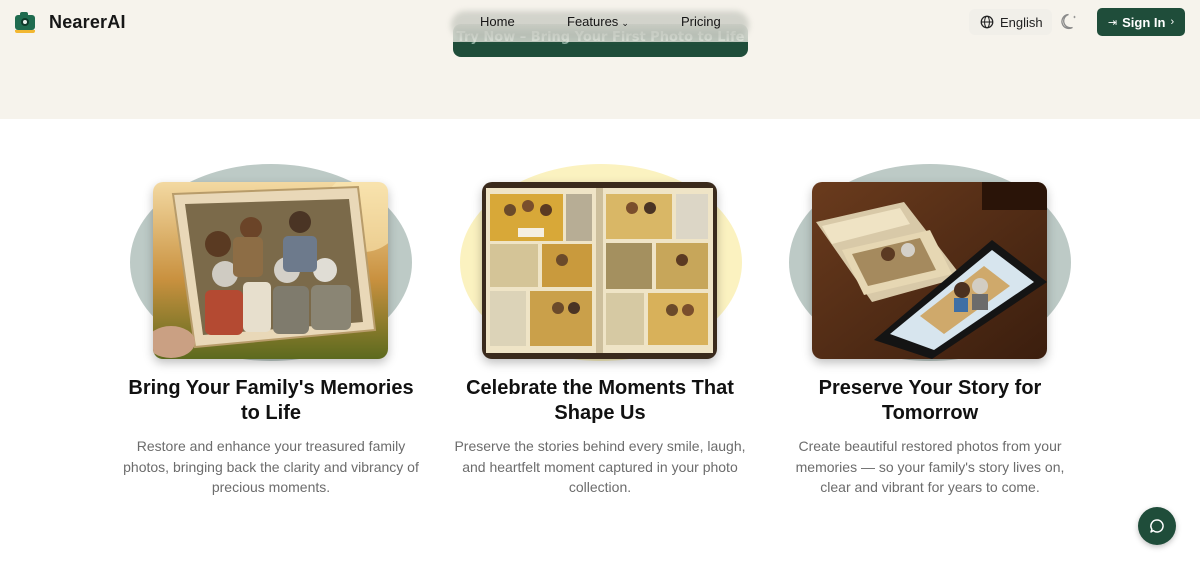  What do you see at coordinates (625, 23) in the screenshot?
I see `chevron-down-icon: ⌄` at bounding box center [625, 23].